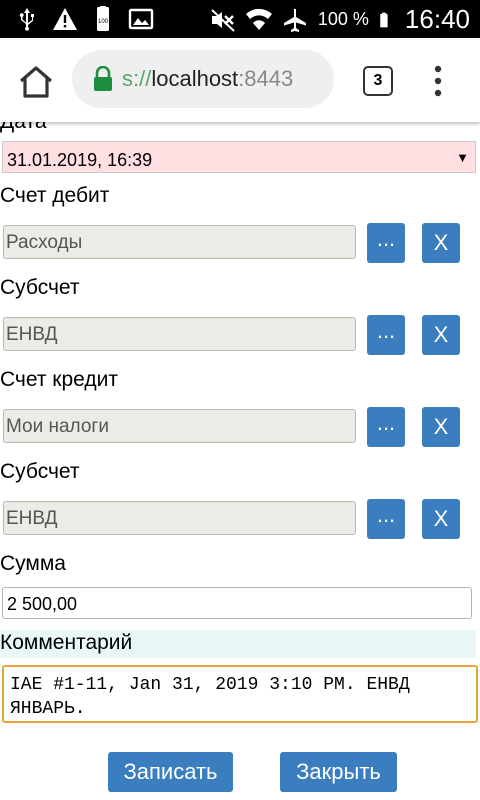  Describe the element at coordinates (441, 243) in the screenshot. I see `debit-account-clear-button: X` at that location.